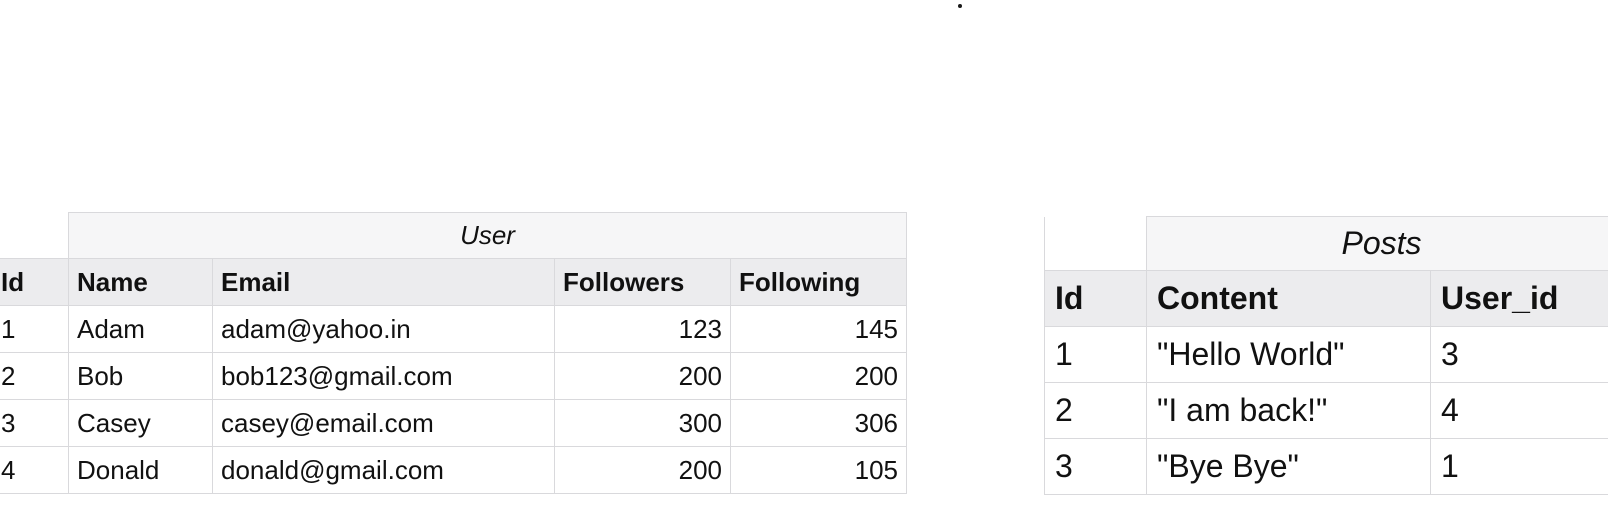 This screenshot has width=1608, height=513. What do you see at coordinates (1377, 243) in the screenshot?
I see `posts-table-title: Posts` at bounding box center [1377, 243].